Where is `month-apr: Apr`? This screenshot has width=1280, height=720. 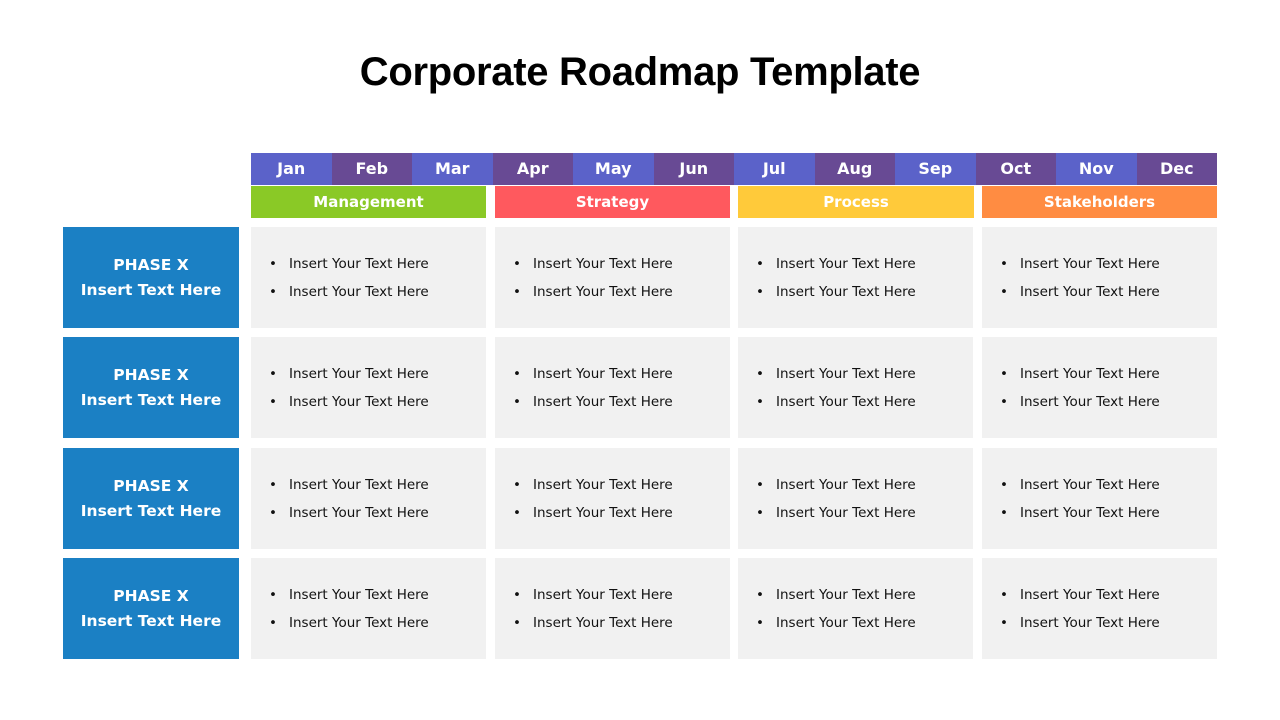 month-apr: Apr is located at coordinates (532, 169).